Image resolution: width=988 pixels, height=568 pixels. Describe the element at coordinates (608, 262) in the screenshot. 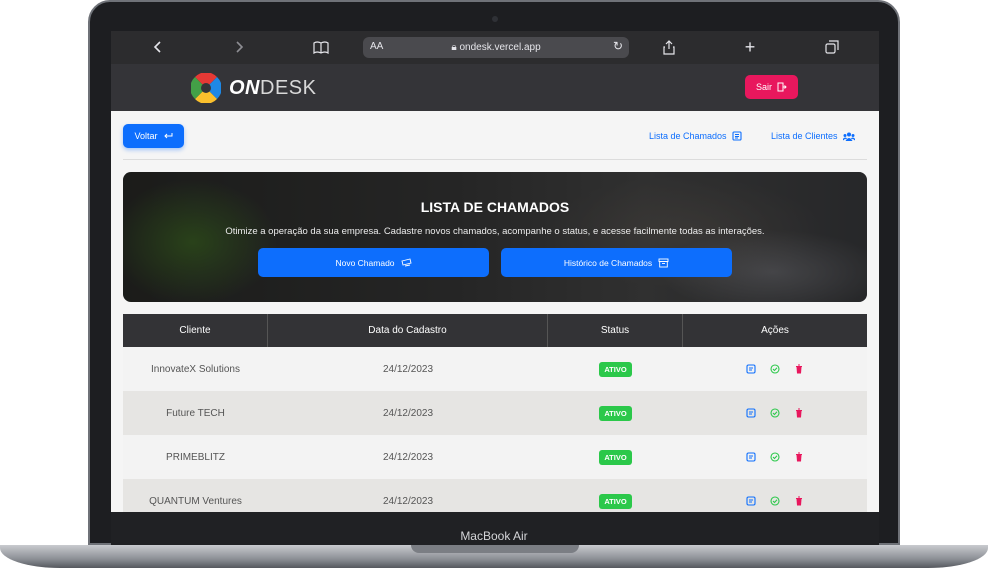

I see `ticket-history-label: Histórico de Chamados` at that location.